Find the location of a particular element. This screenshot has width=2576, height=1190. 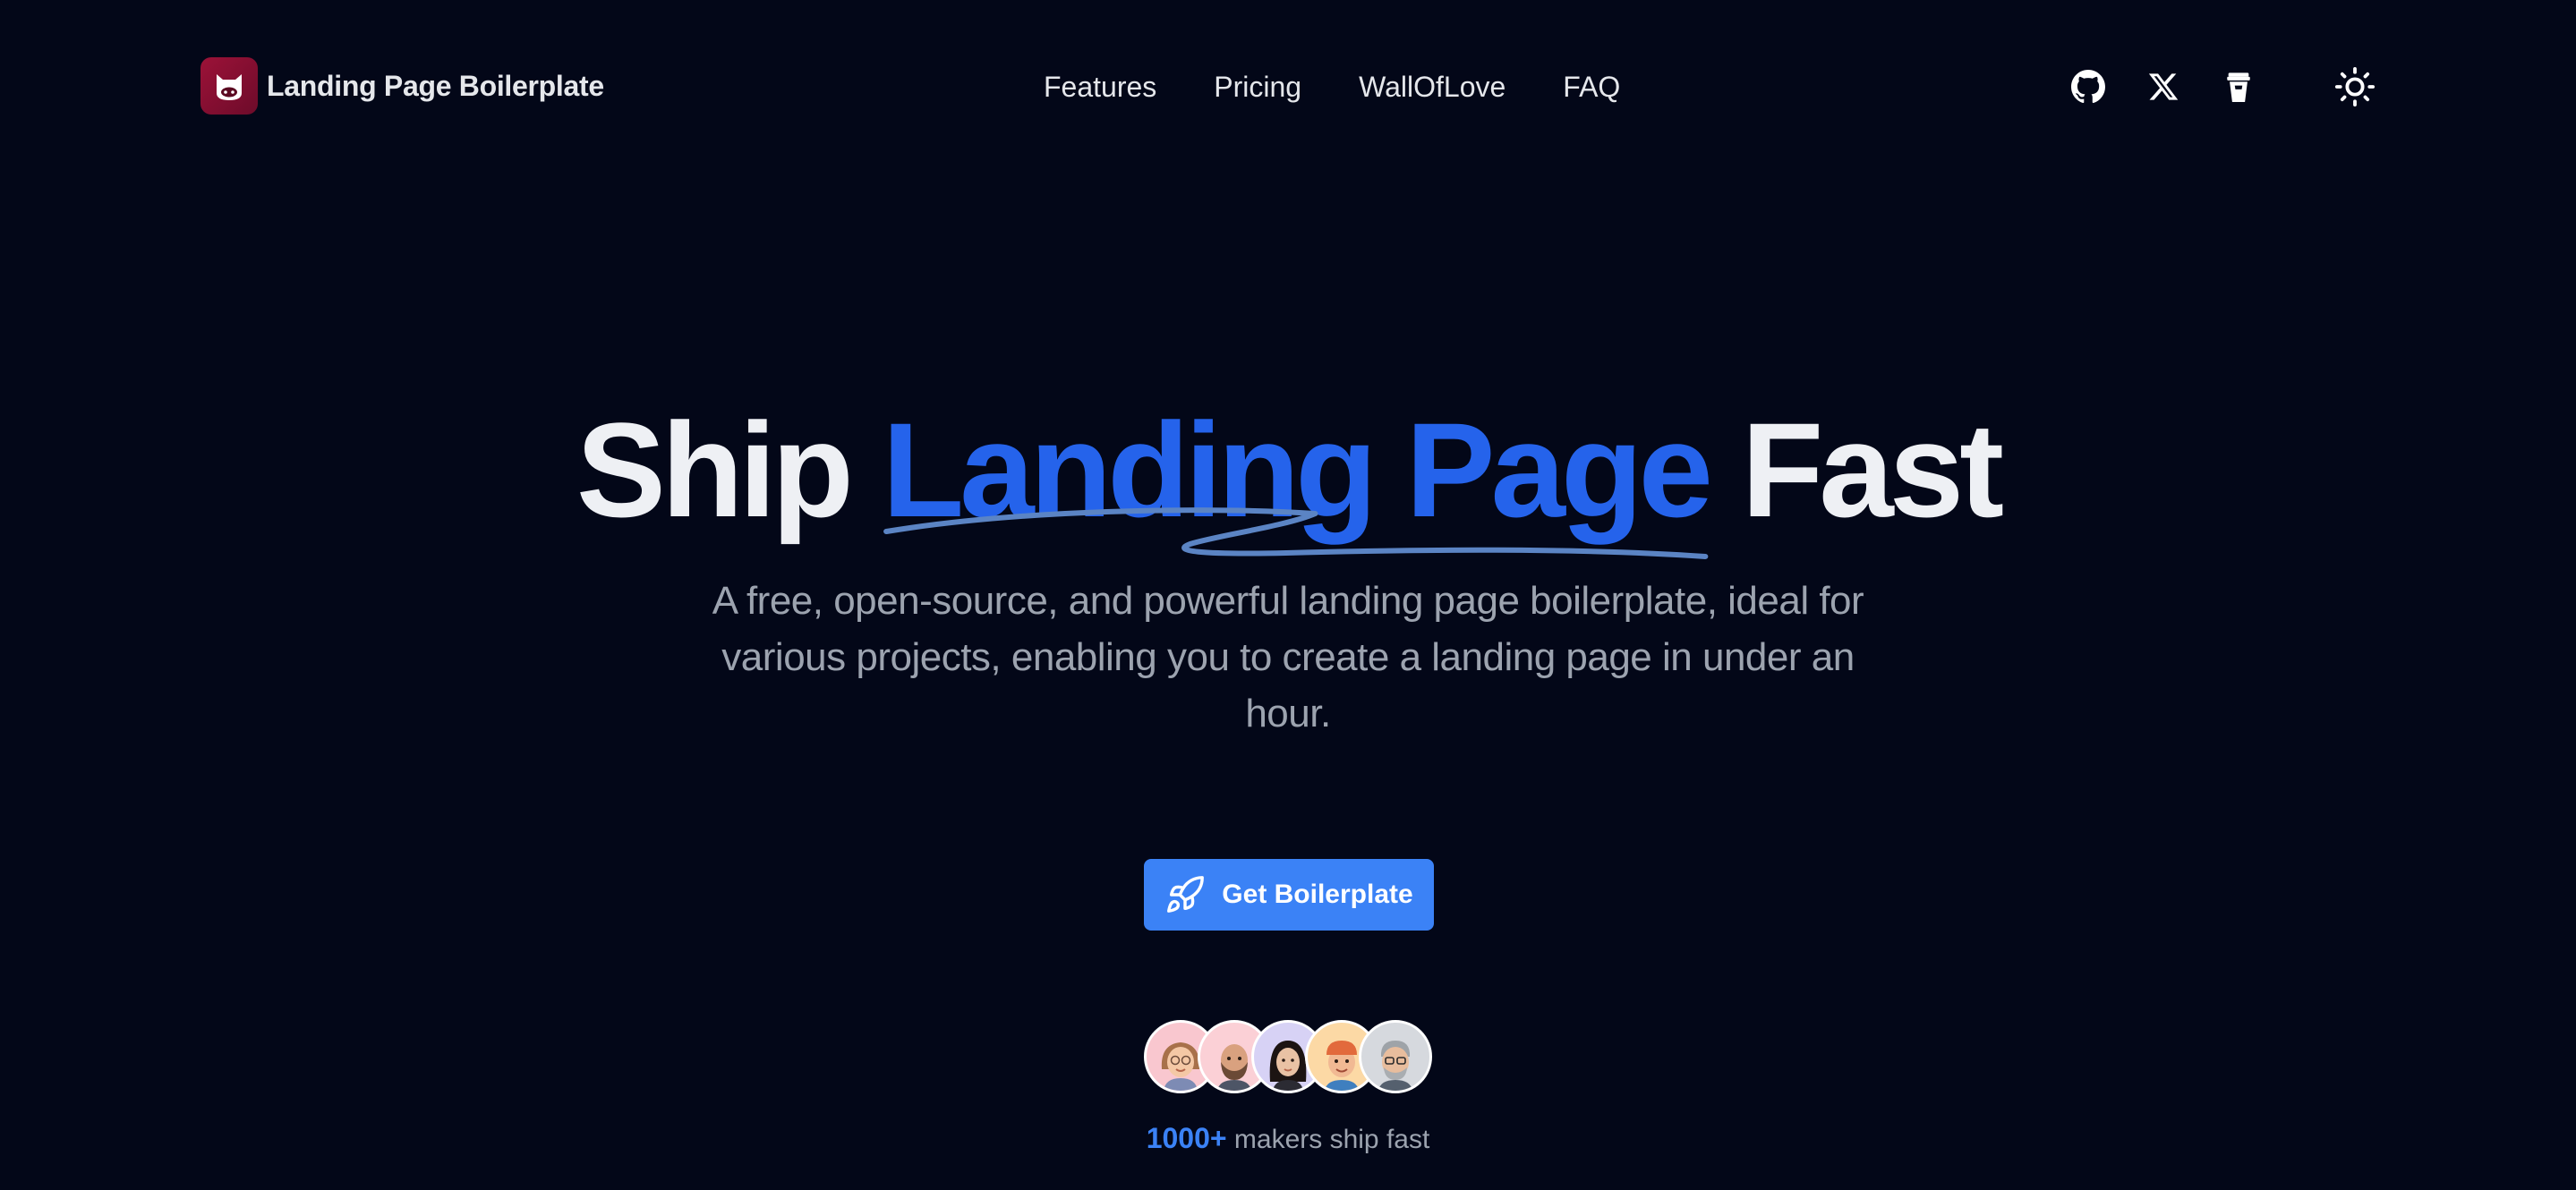

nav-link-features: Features is located at coordinates (1100, 86).